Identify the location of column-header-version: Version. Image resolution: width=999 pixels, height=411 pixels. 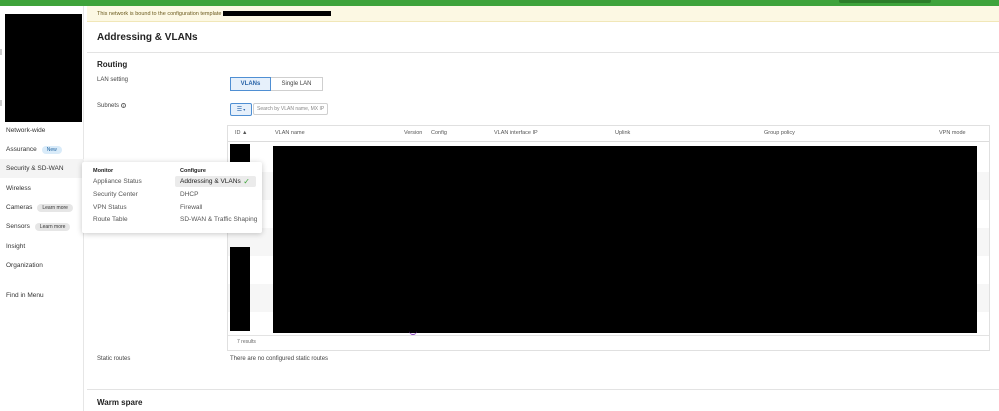
(413, 133).